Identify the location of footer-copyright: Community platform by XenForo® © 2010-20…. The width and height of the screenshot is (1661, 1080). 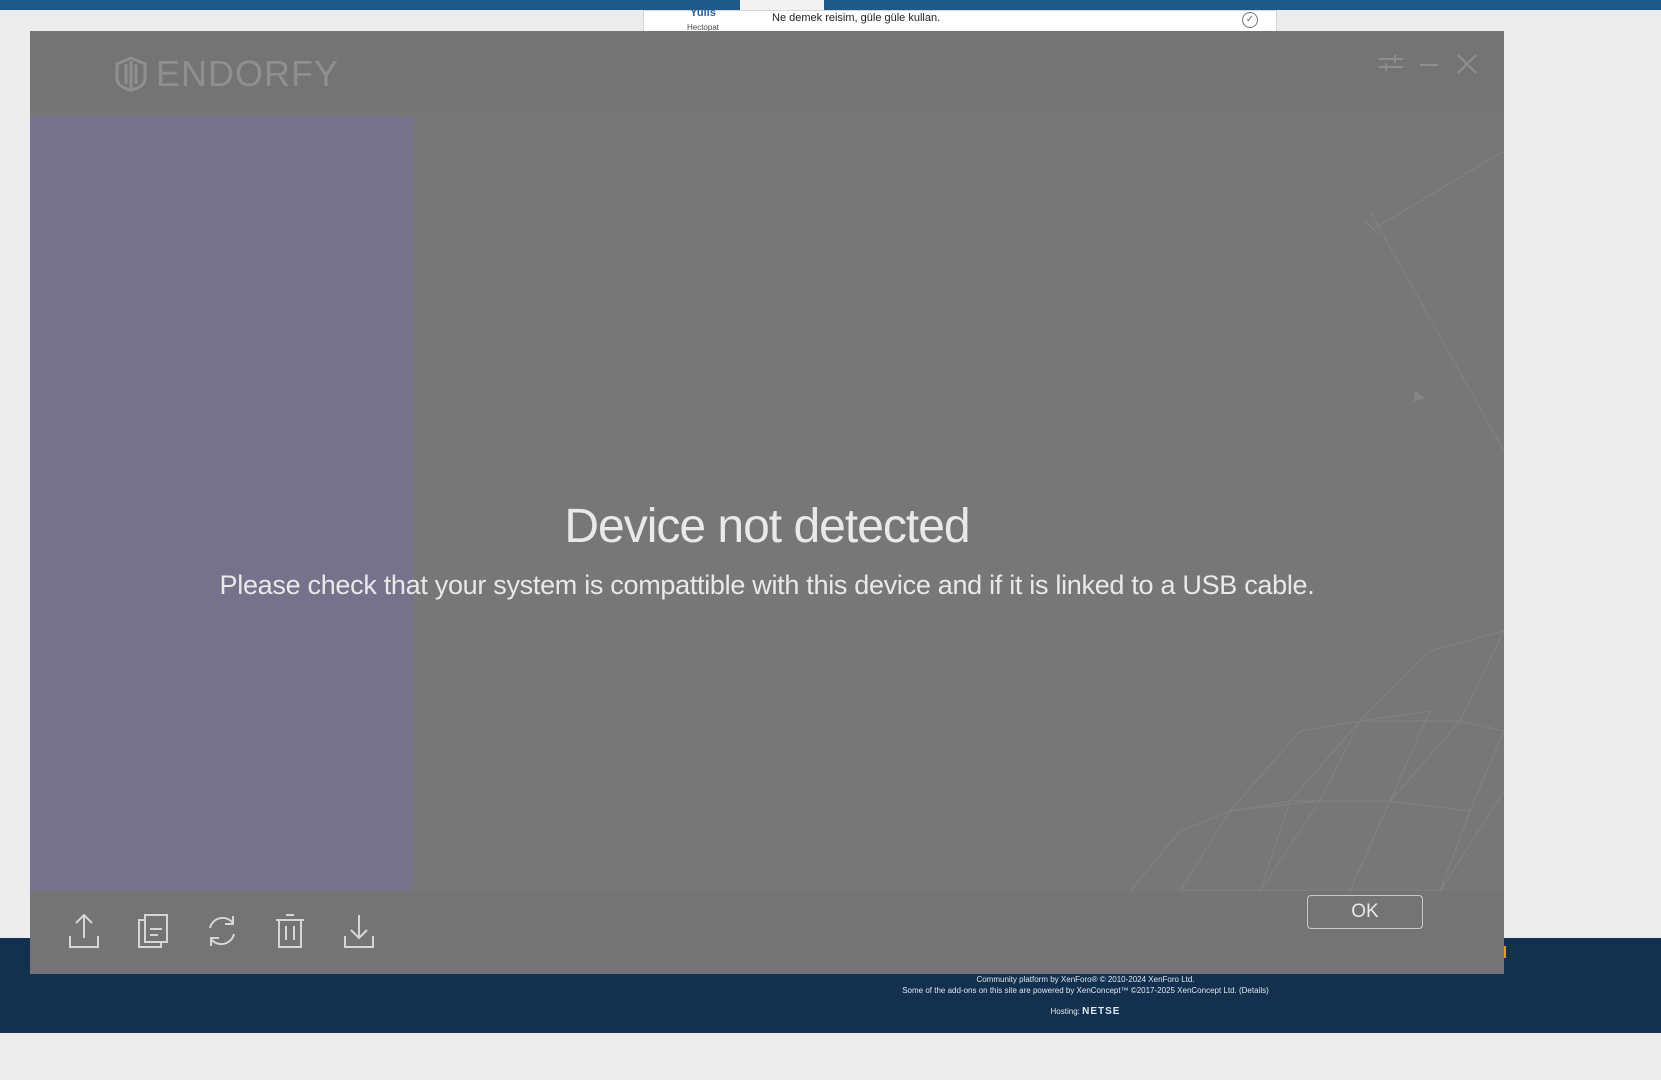
(1085, 979).